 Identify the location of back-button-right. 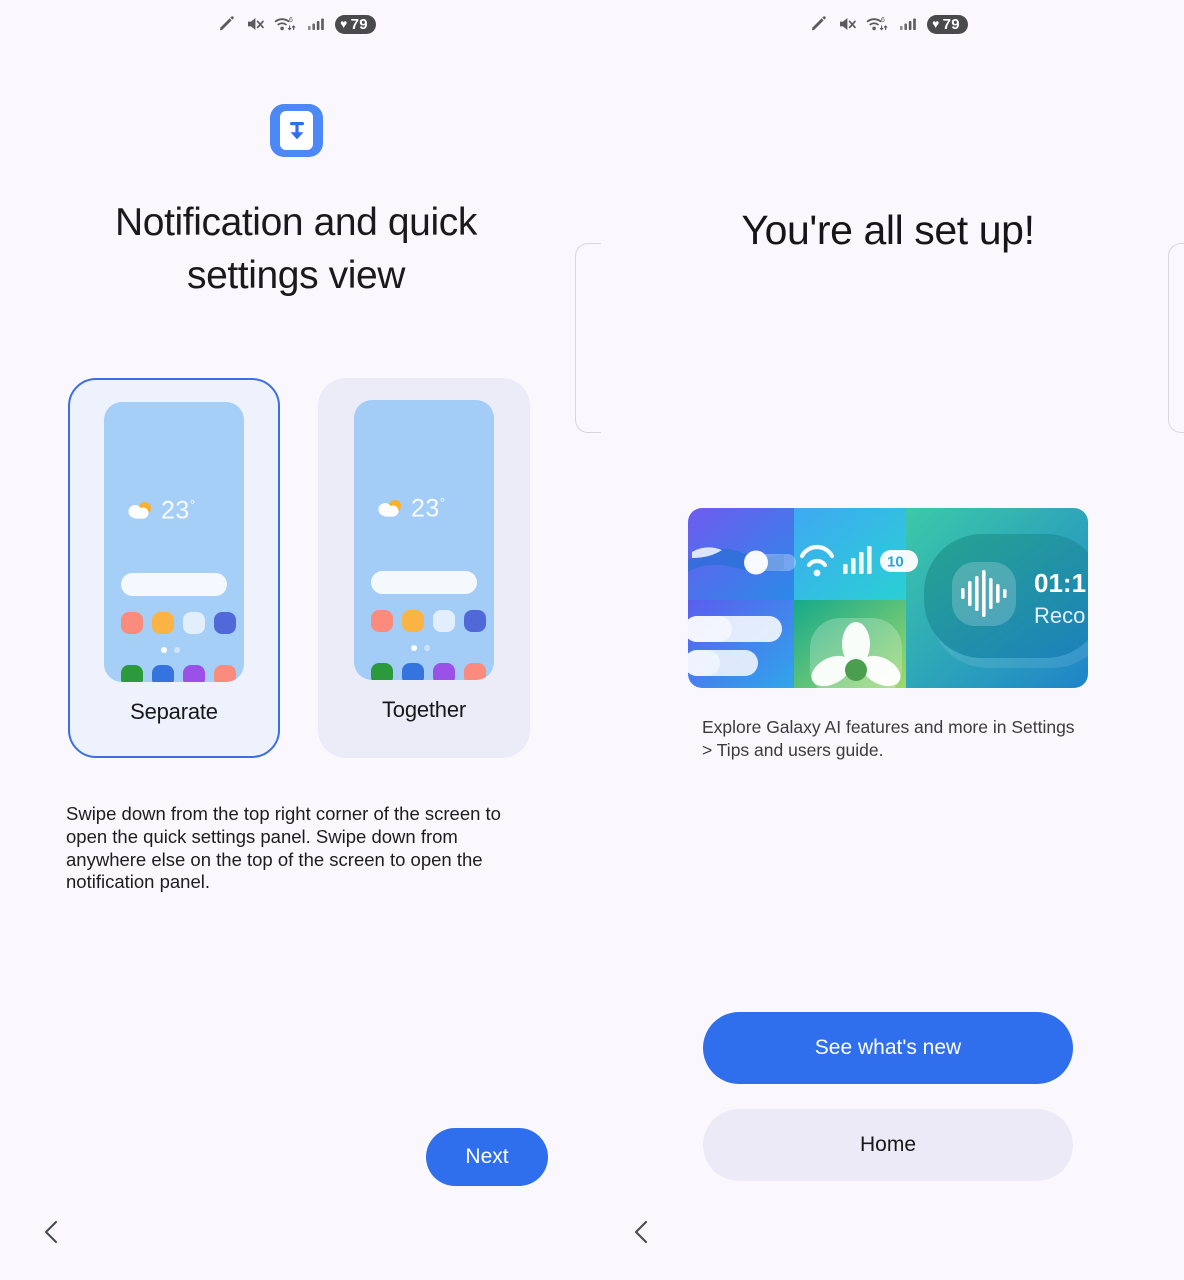
(642, 1232).